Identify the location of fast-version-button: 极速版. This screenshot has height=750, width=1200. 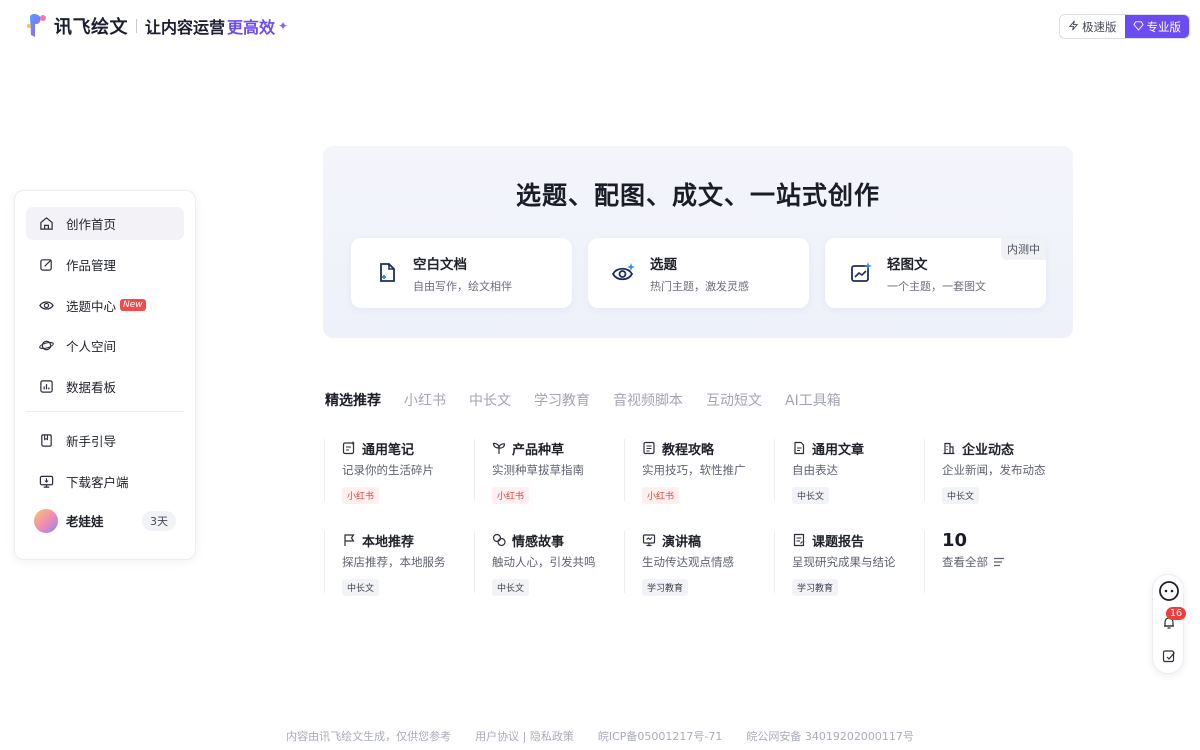
(1092, 26).